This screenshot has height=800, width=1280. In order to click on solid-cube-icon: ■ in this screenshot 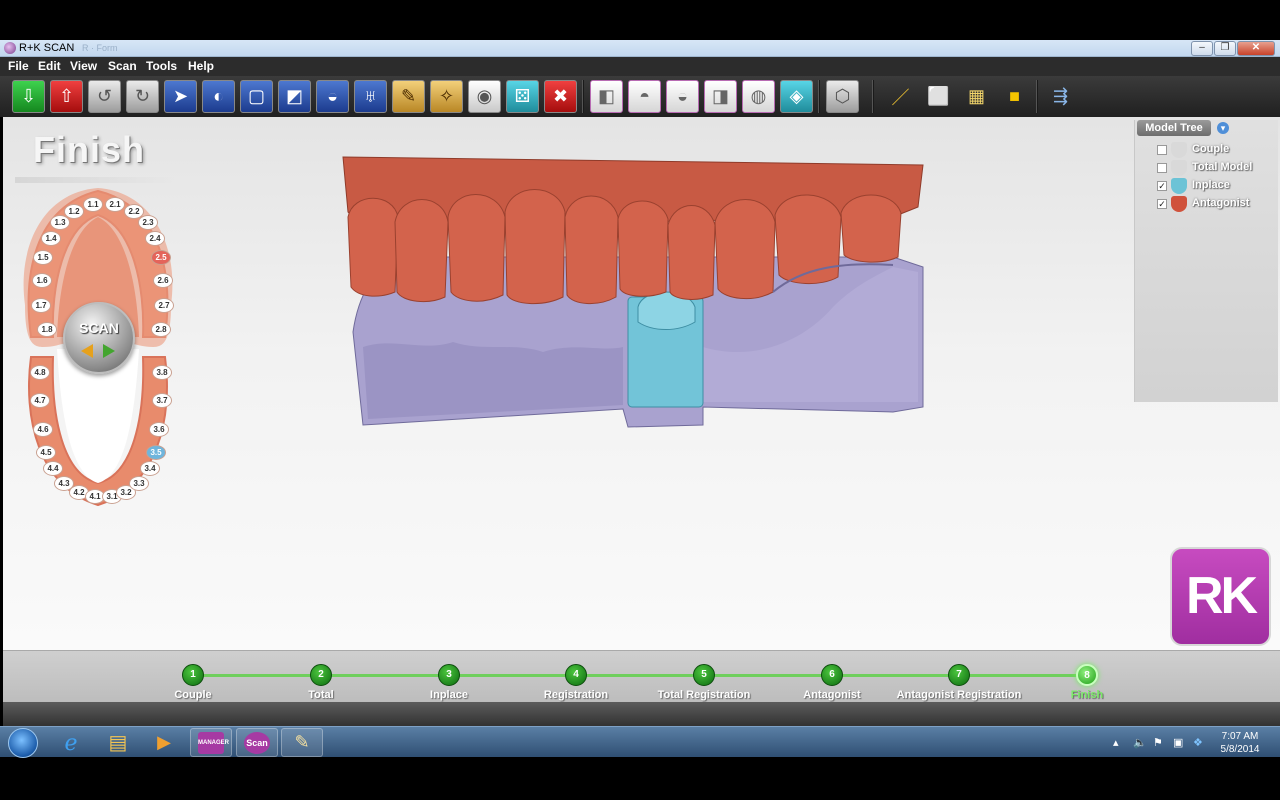, I will do `click(1014, 96)`.